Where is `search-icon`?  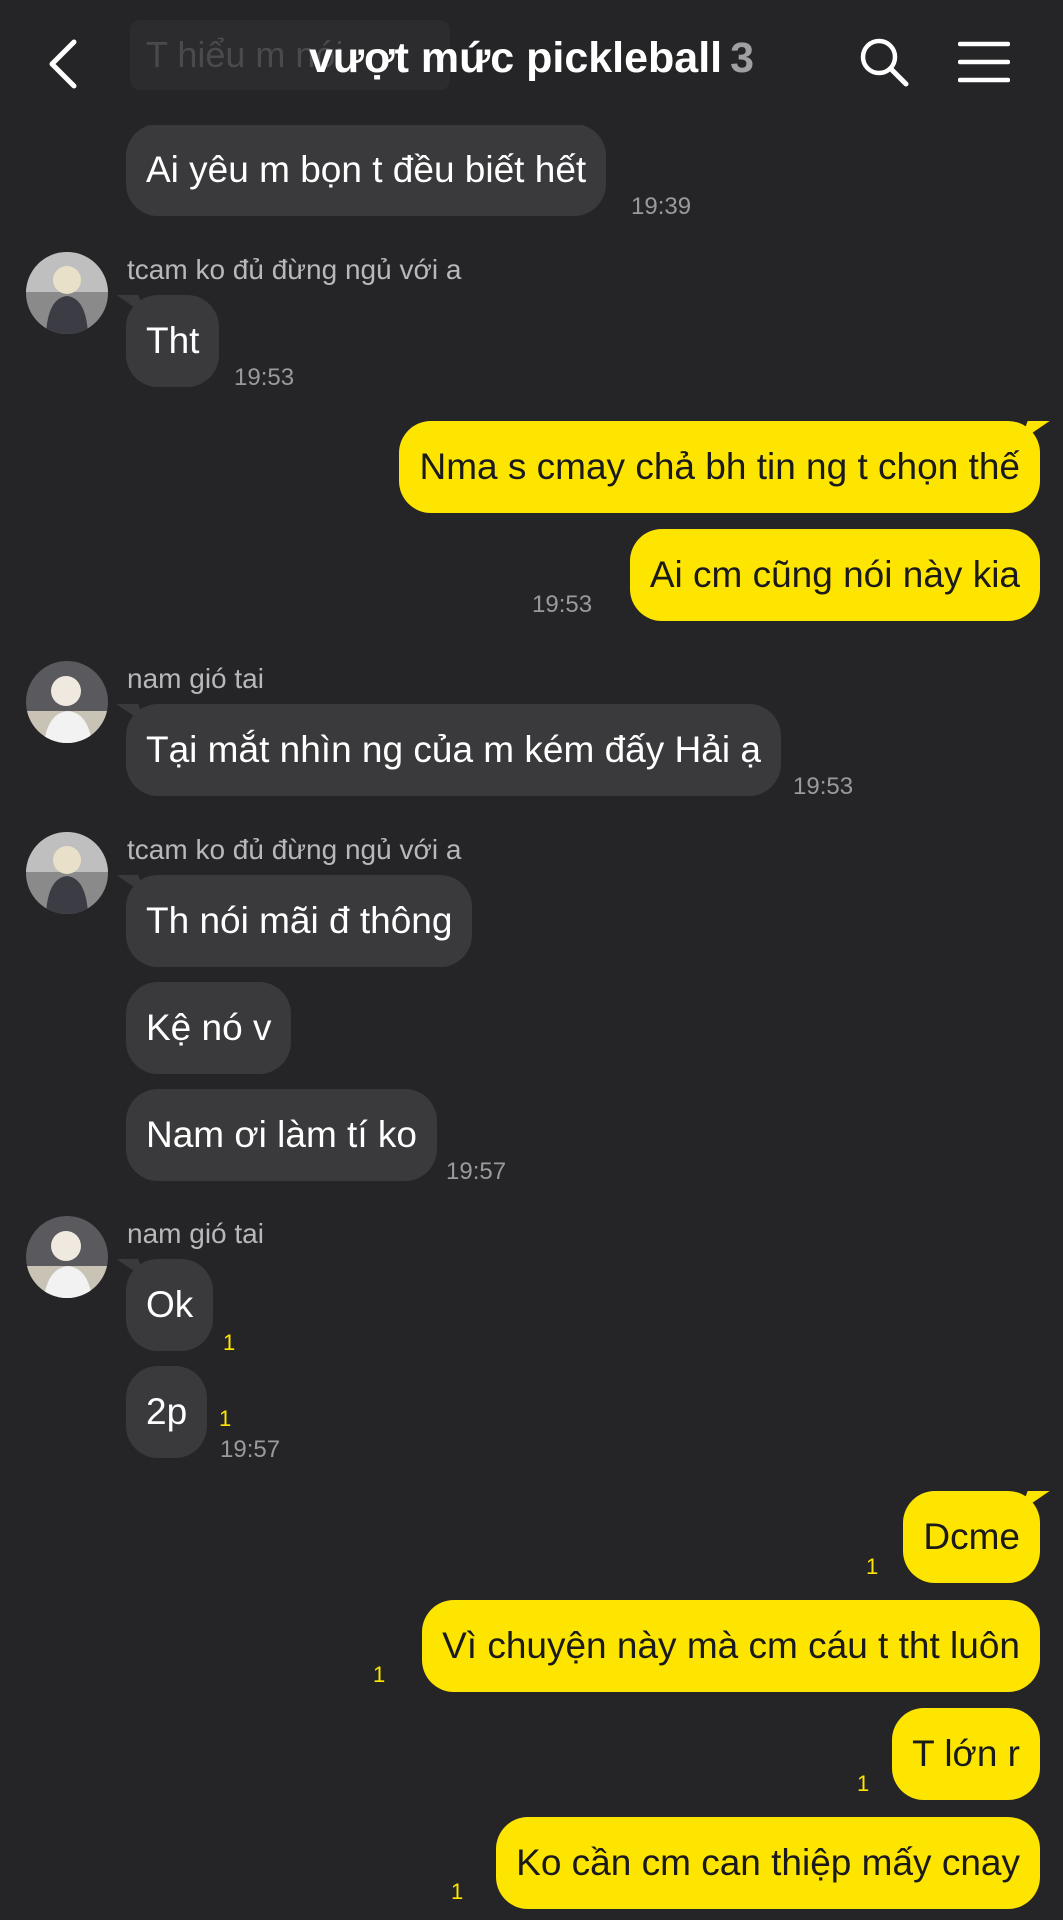
search-icon is located at coordinates (884, 62).